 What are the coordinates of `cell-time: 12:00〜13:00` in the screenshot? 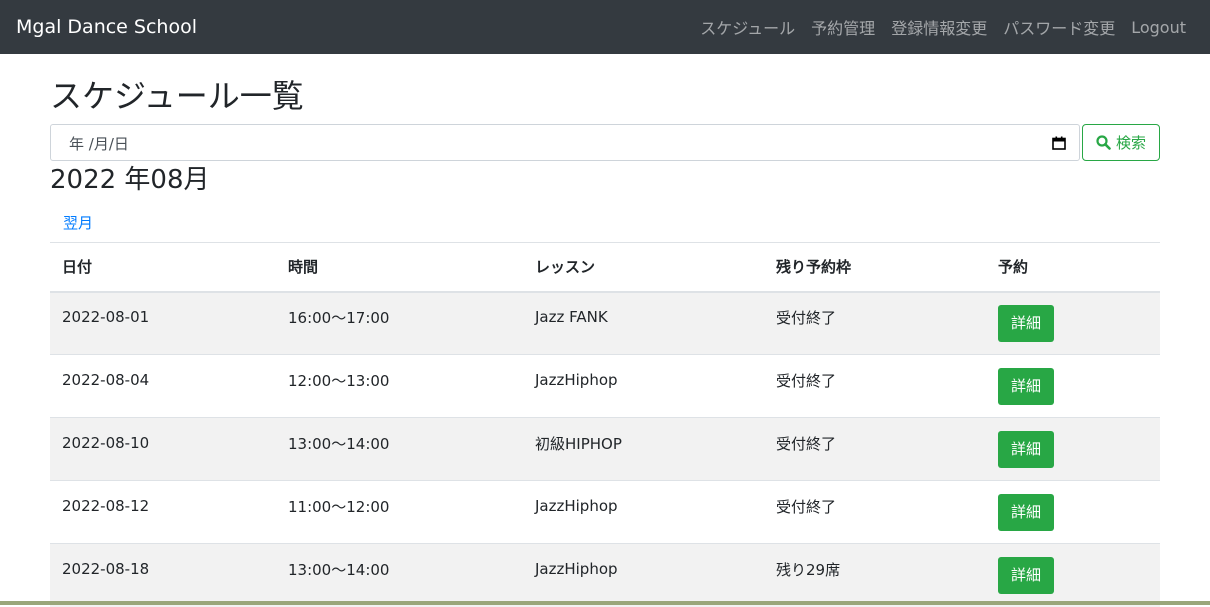 It's located at (399, 386).